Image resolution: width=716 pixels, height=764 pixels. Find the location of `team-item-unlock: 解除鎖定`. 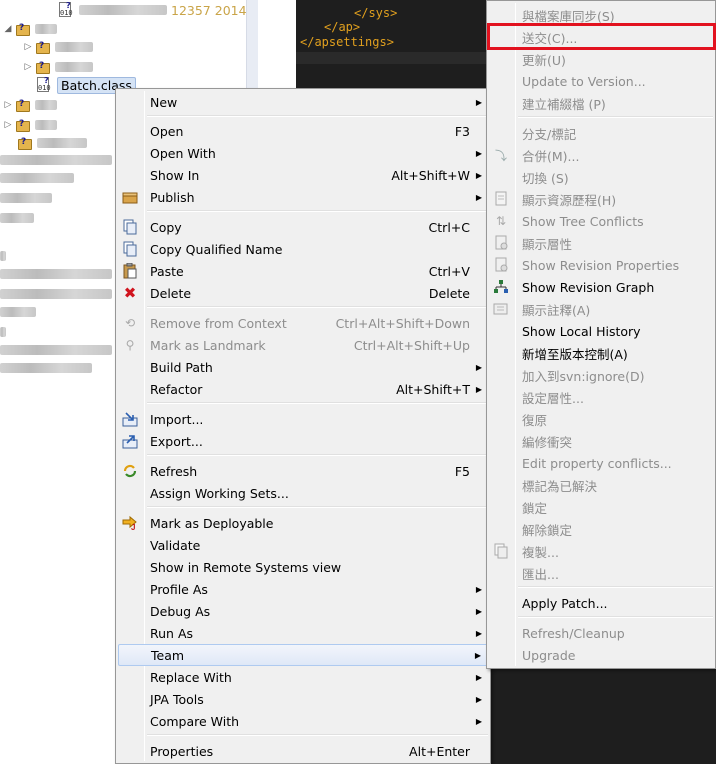

team-item-unlock: 解除鎖定 is located at coordinates (601, 529).